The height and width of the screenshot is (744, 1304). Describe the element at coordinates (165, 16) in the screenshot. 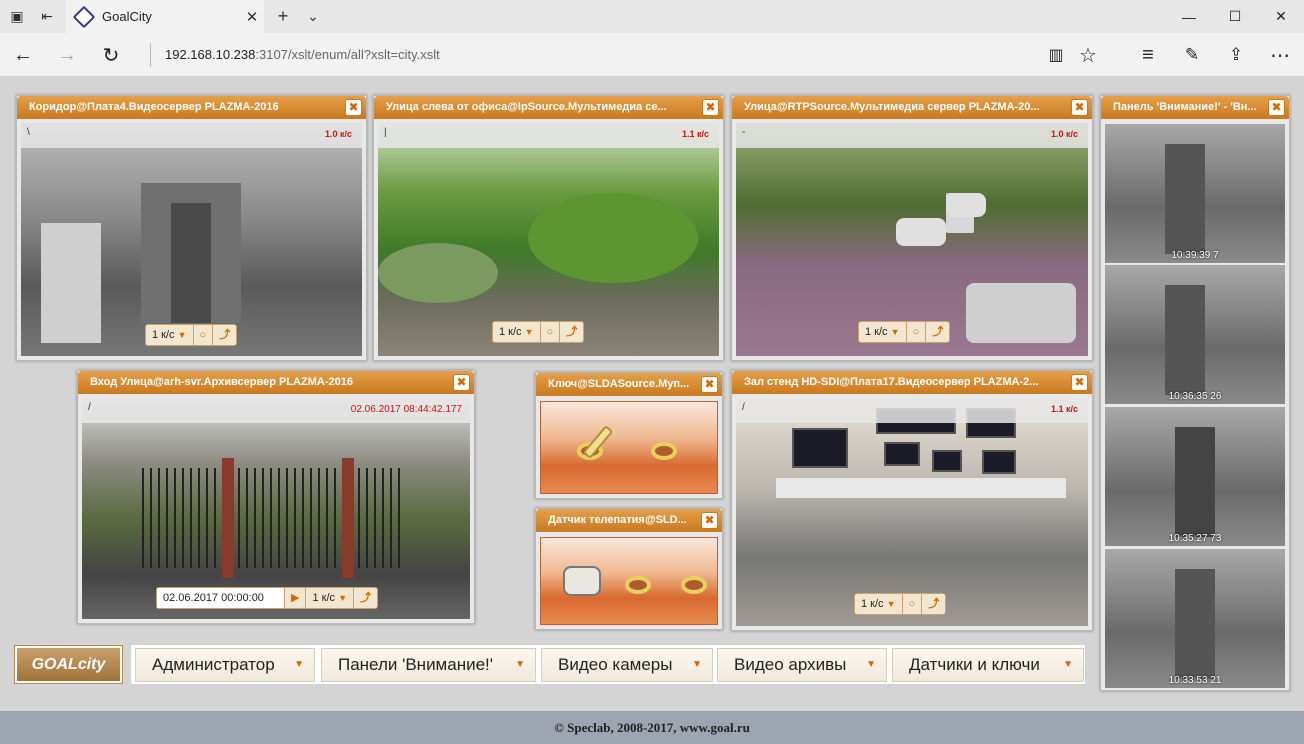

I see `browser-tab: GoalCity ✕` at that location.